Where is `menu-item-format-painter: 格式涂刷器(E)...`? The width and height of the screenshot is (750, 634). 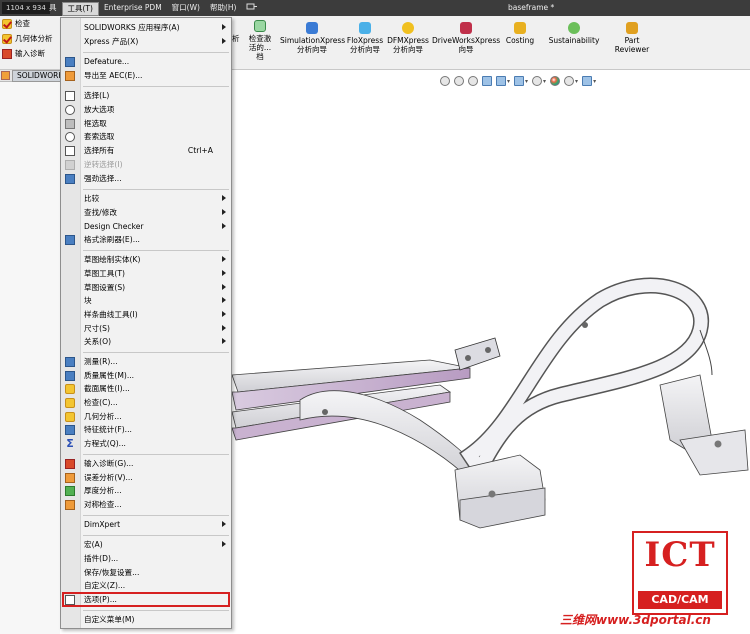
menu-item-format-painter: 格式涂刷器(E)... is located at coordinates (146, 240).